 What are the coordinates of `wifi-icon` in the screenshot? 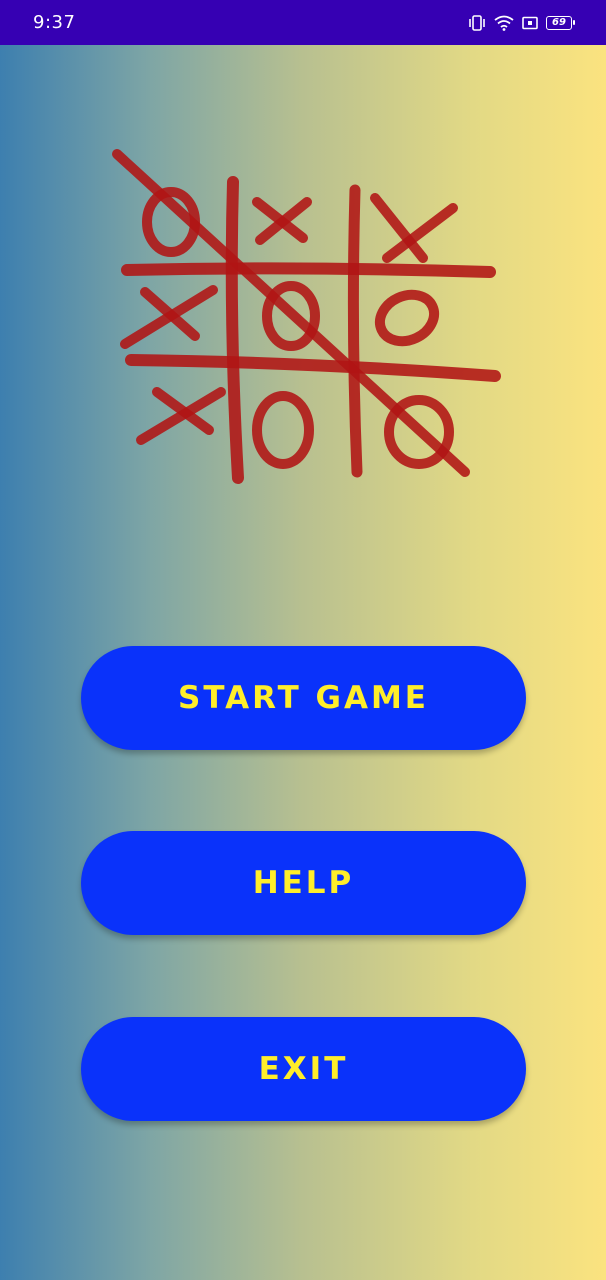 It's located at (504, 23).